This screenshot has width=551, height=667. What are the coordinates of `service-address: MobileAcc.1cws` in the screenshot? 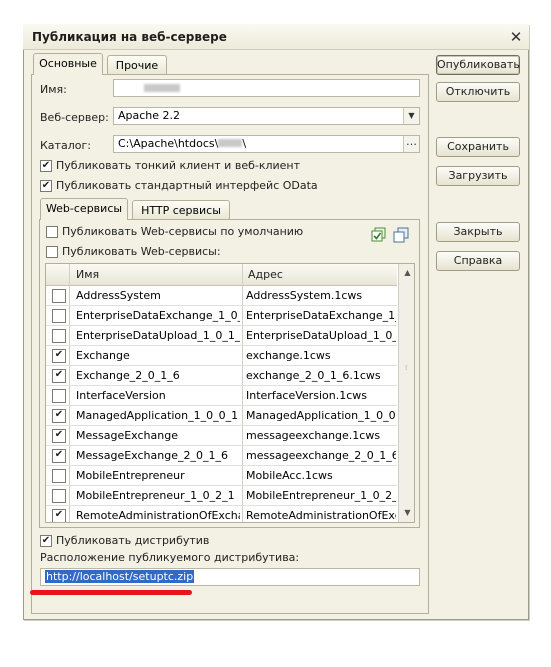 It's located at (289, 475).